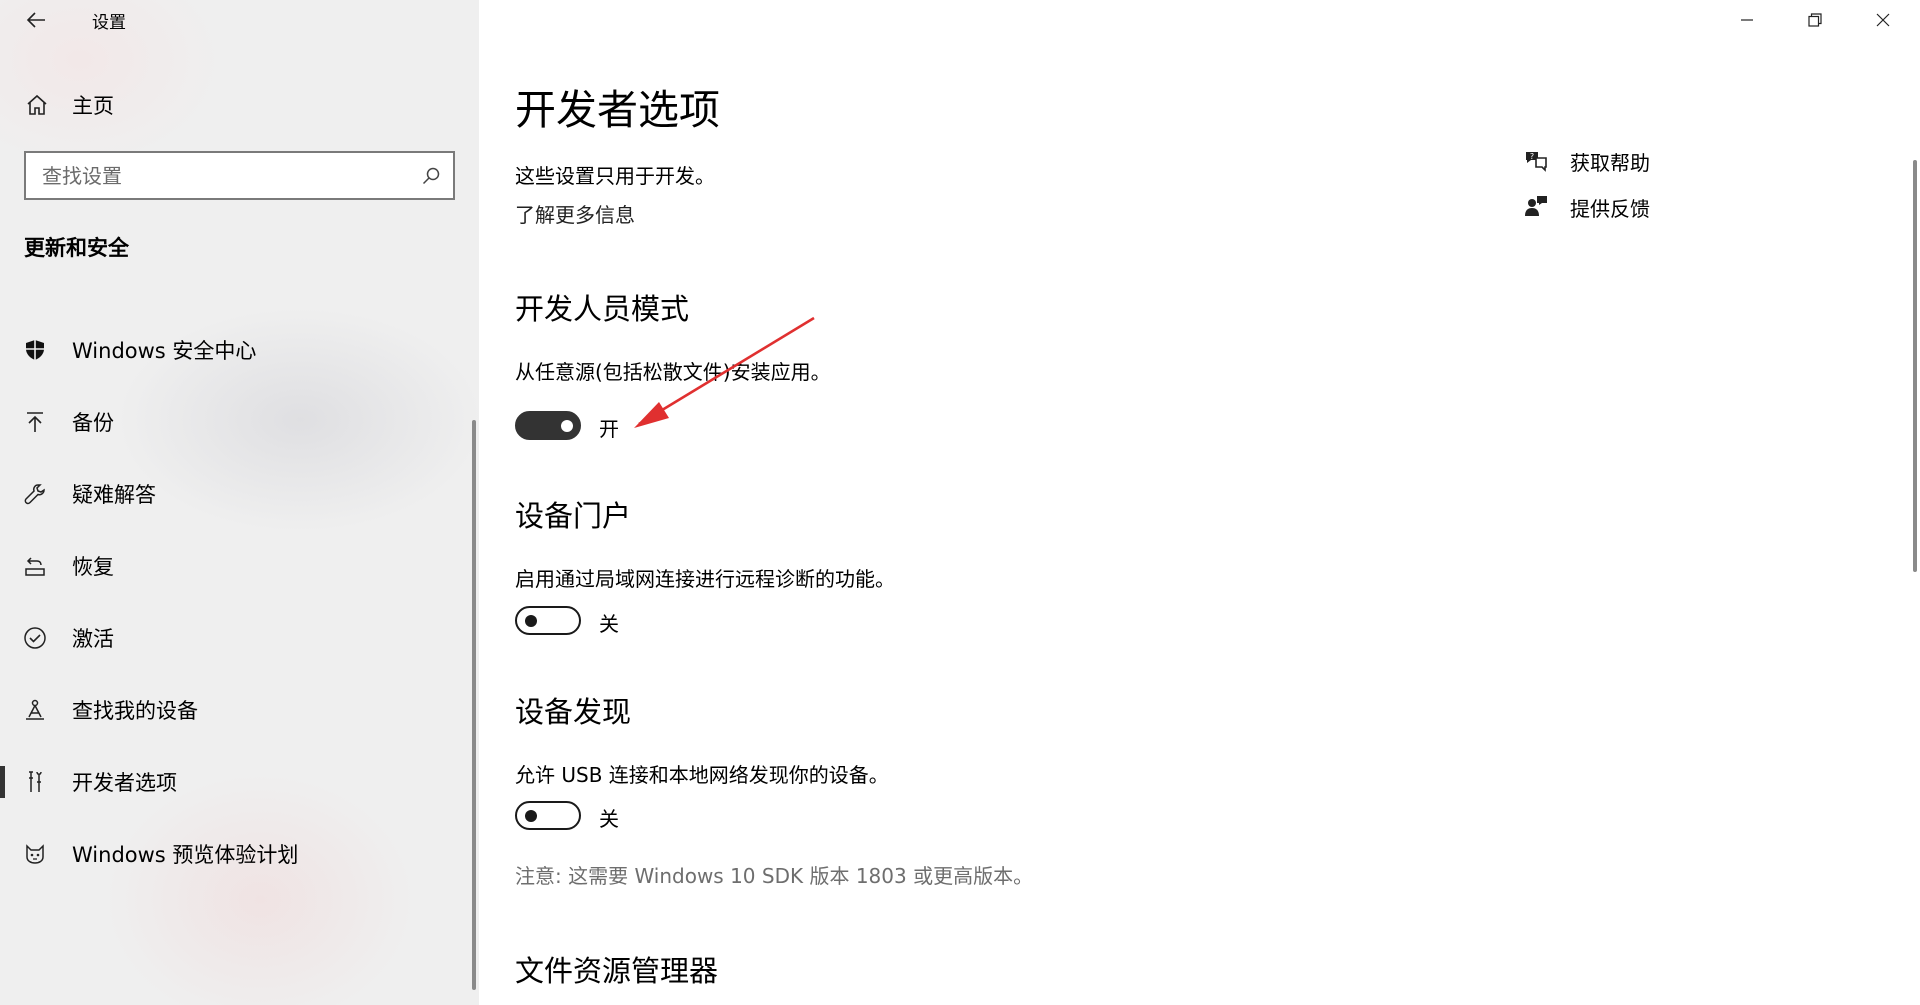 The width and height of the screenshot is (1920, 1005). What do you see at coordinates (2, 782) in the screenshot?
I see `active-indicator` at bounding box center [2, 782].